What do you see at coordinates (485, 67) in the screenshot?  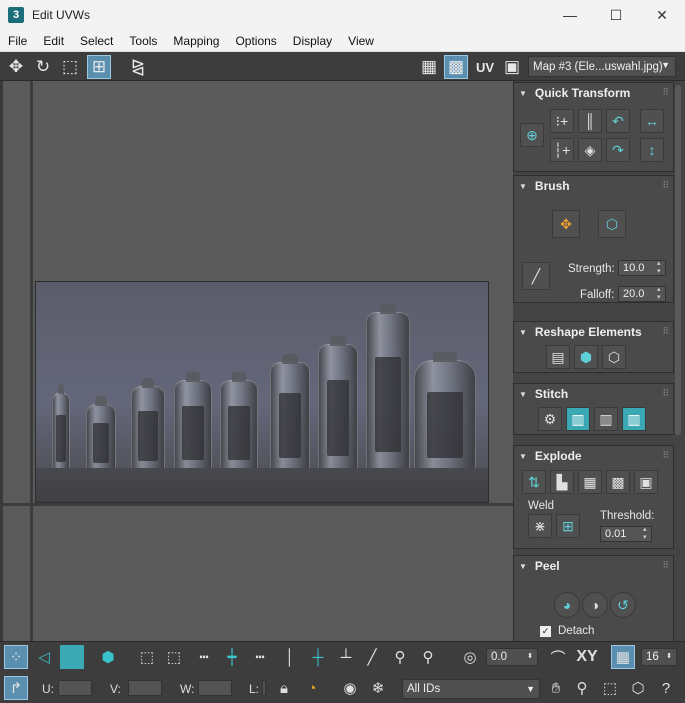 I see `uv-toggle: UV` at bounding box center [485, 67].